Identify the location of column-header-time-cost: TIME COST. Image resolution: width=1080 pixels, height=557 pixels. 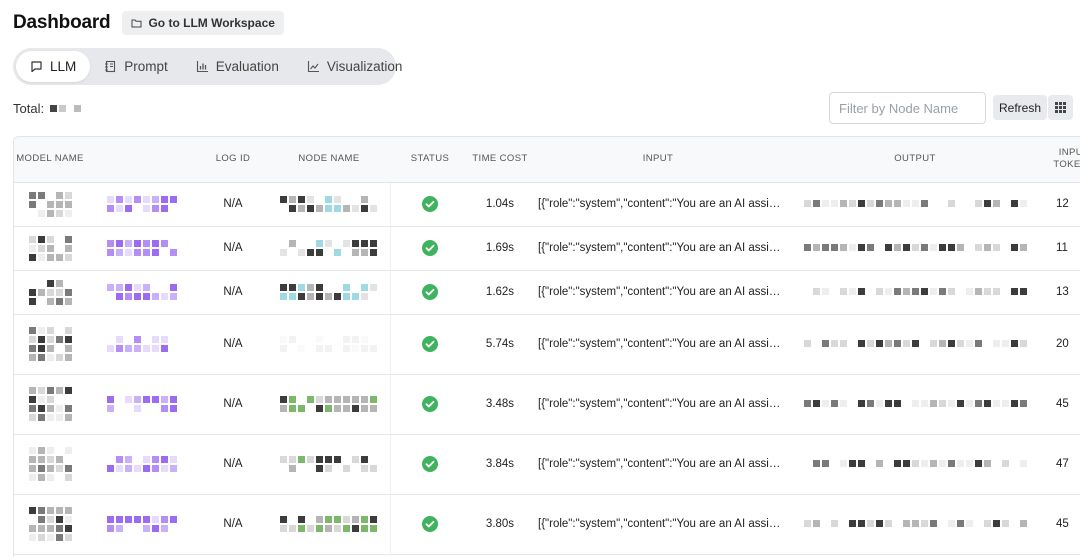
(500, 160).